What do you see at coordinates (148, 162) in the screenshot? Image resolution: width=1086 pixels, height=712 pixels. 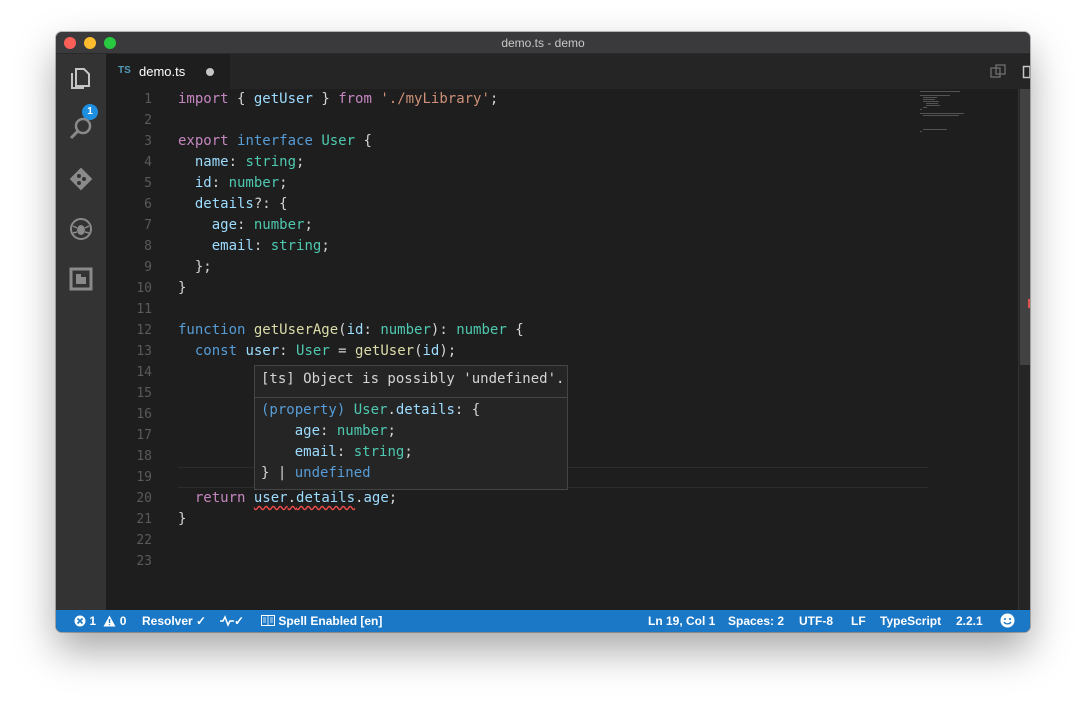 I see `line-number: 4` at bounding box center [148, 162].